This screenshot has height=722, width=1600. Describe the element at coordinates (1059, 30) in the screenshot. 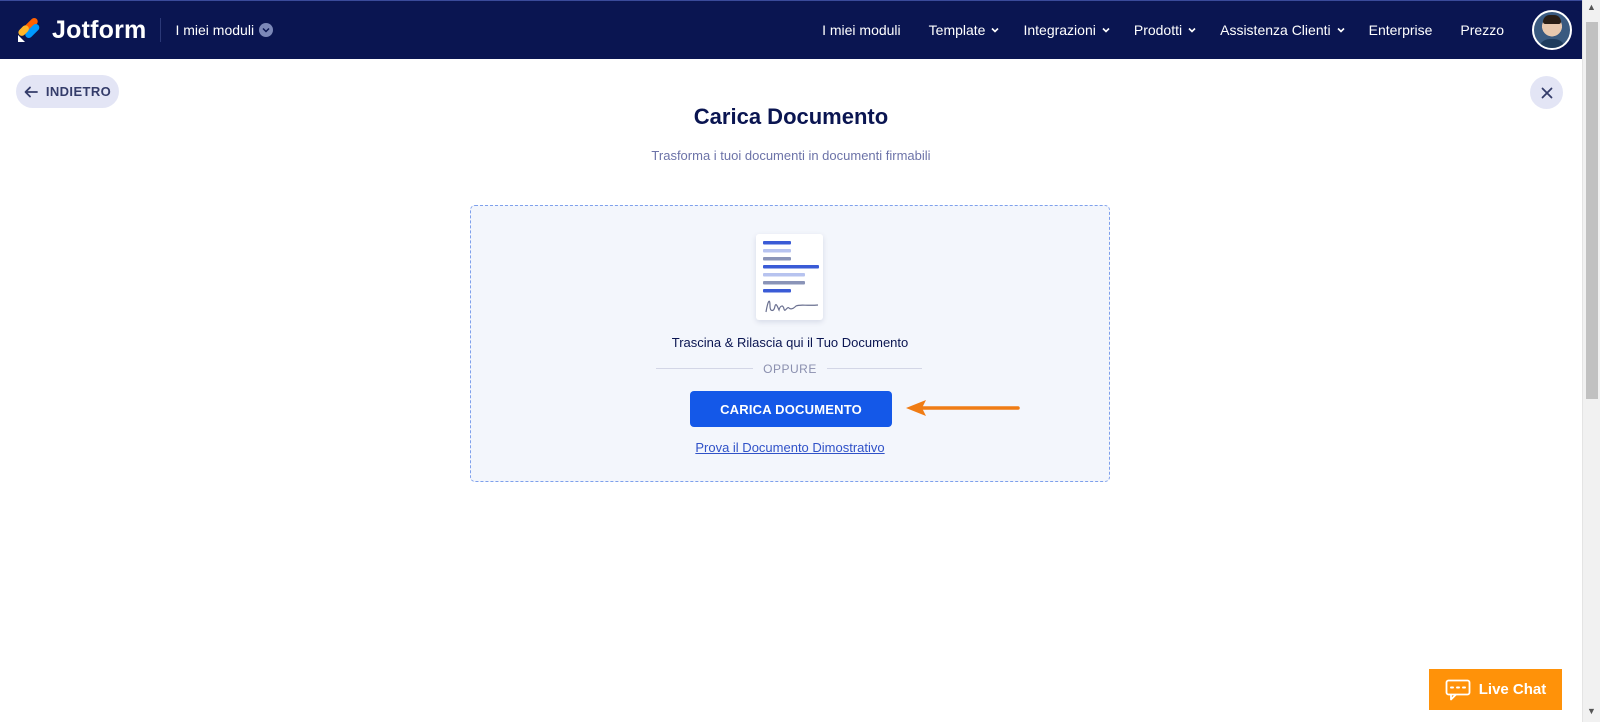

I see `nav-label: Integrazioni` at that location.